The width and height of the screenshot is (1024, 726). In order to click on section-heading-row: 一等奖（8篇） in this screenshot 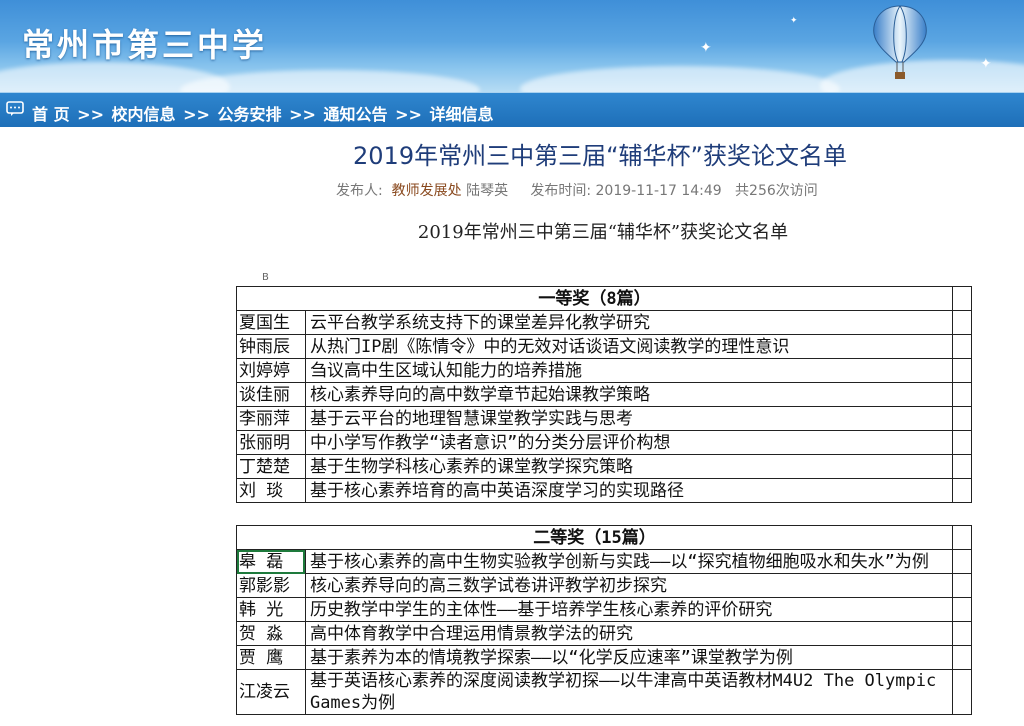, I will do `click(604, 298)`.